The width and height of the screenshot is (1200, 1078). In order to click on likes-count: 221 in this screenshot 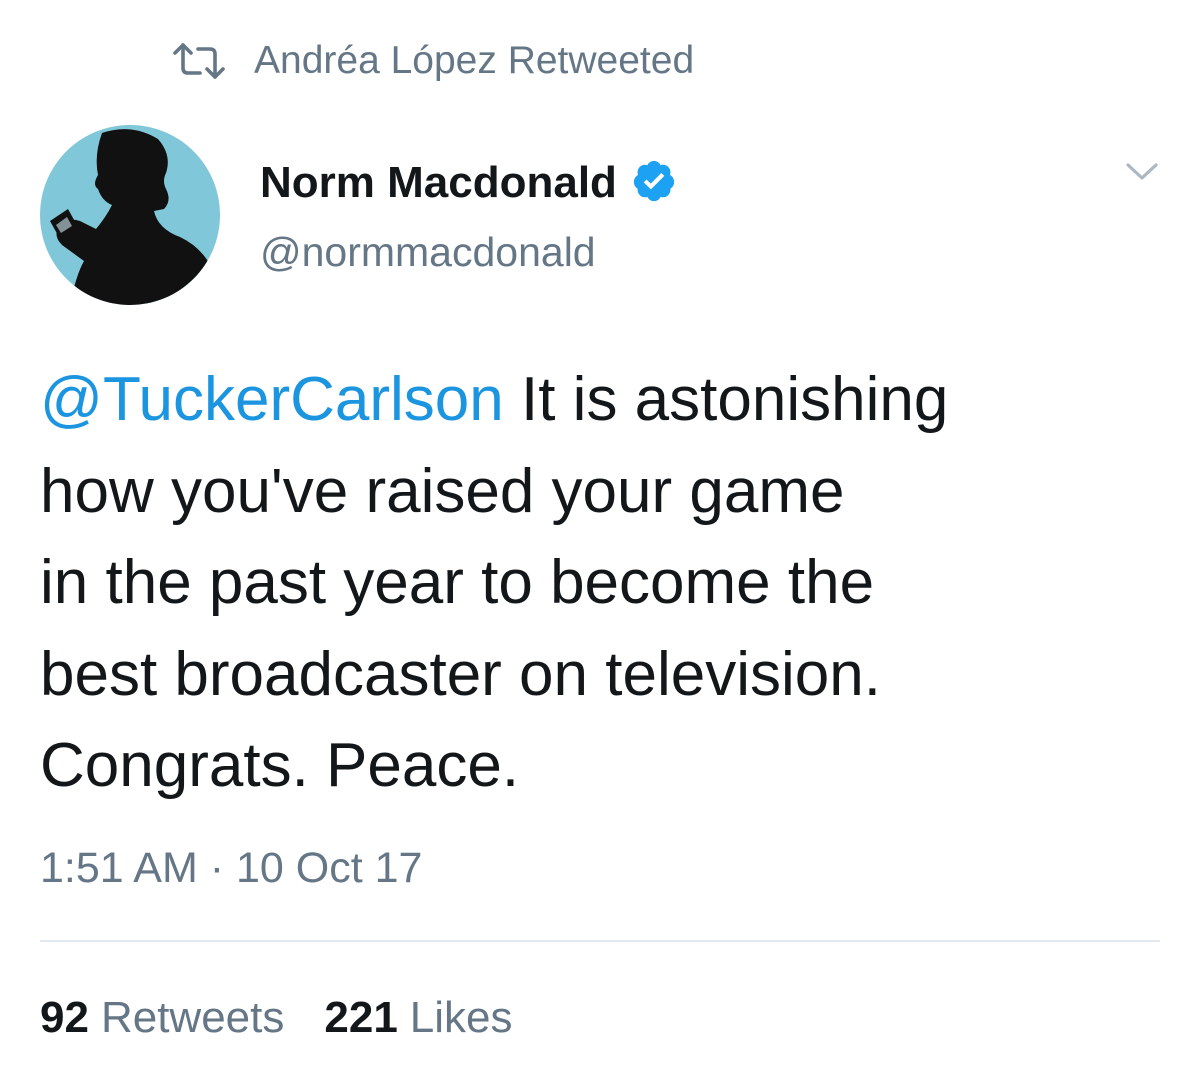, I will do `click(361, 1017)`.